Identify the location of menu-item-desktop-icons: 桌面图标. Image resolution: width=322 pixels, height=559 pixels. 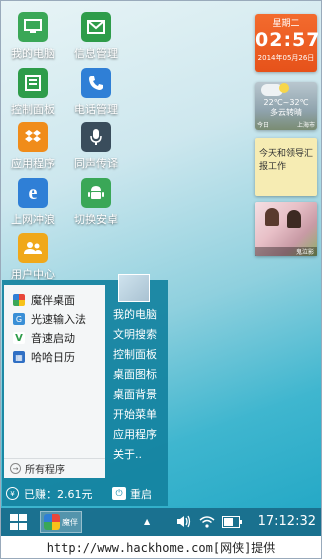
(139, 375).